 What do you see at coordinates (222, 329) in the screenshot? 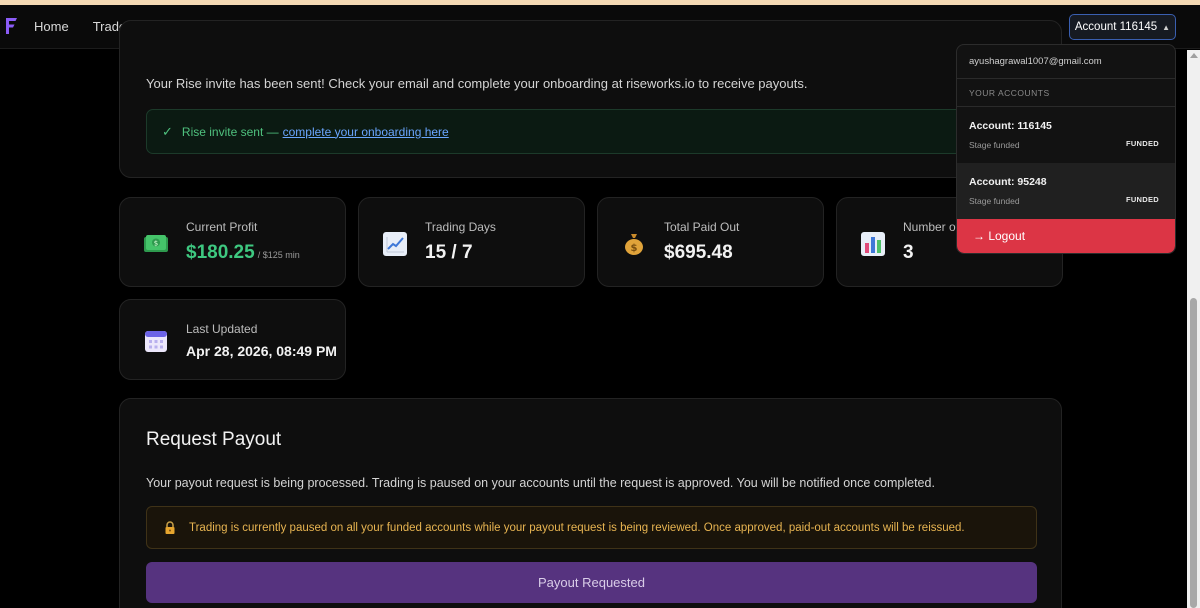
I see `stat-label: Last Updated` at bounding box center [222, 329].